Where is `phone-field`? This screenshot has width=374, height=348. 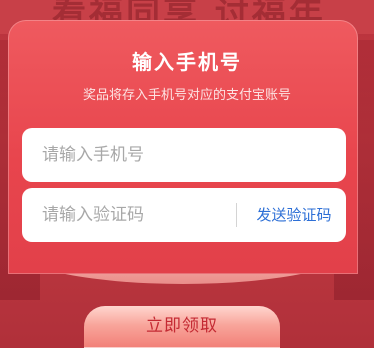
phone-field is located at coordinates (184, 155).